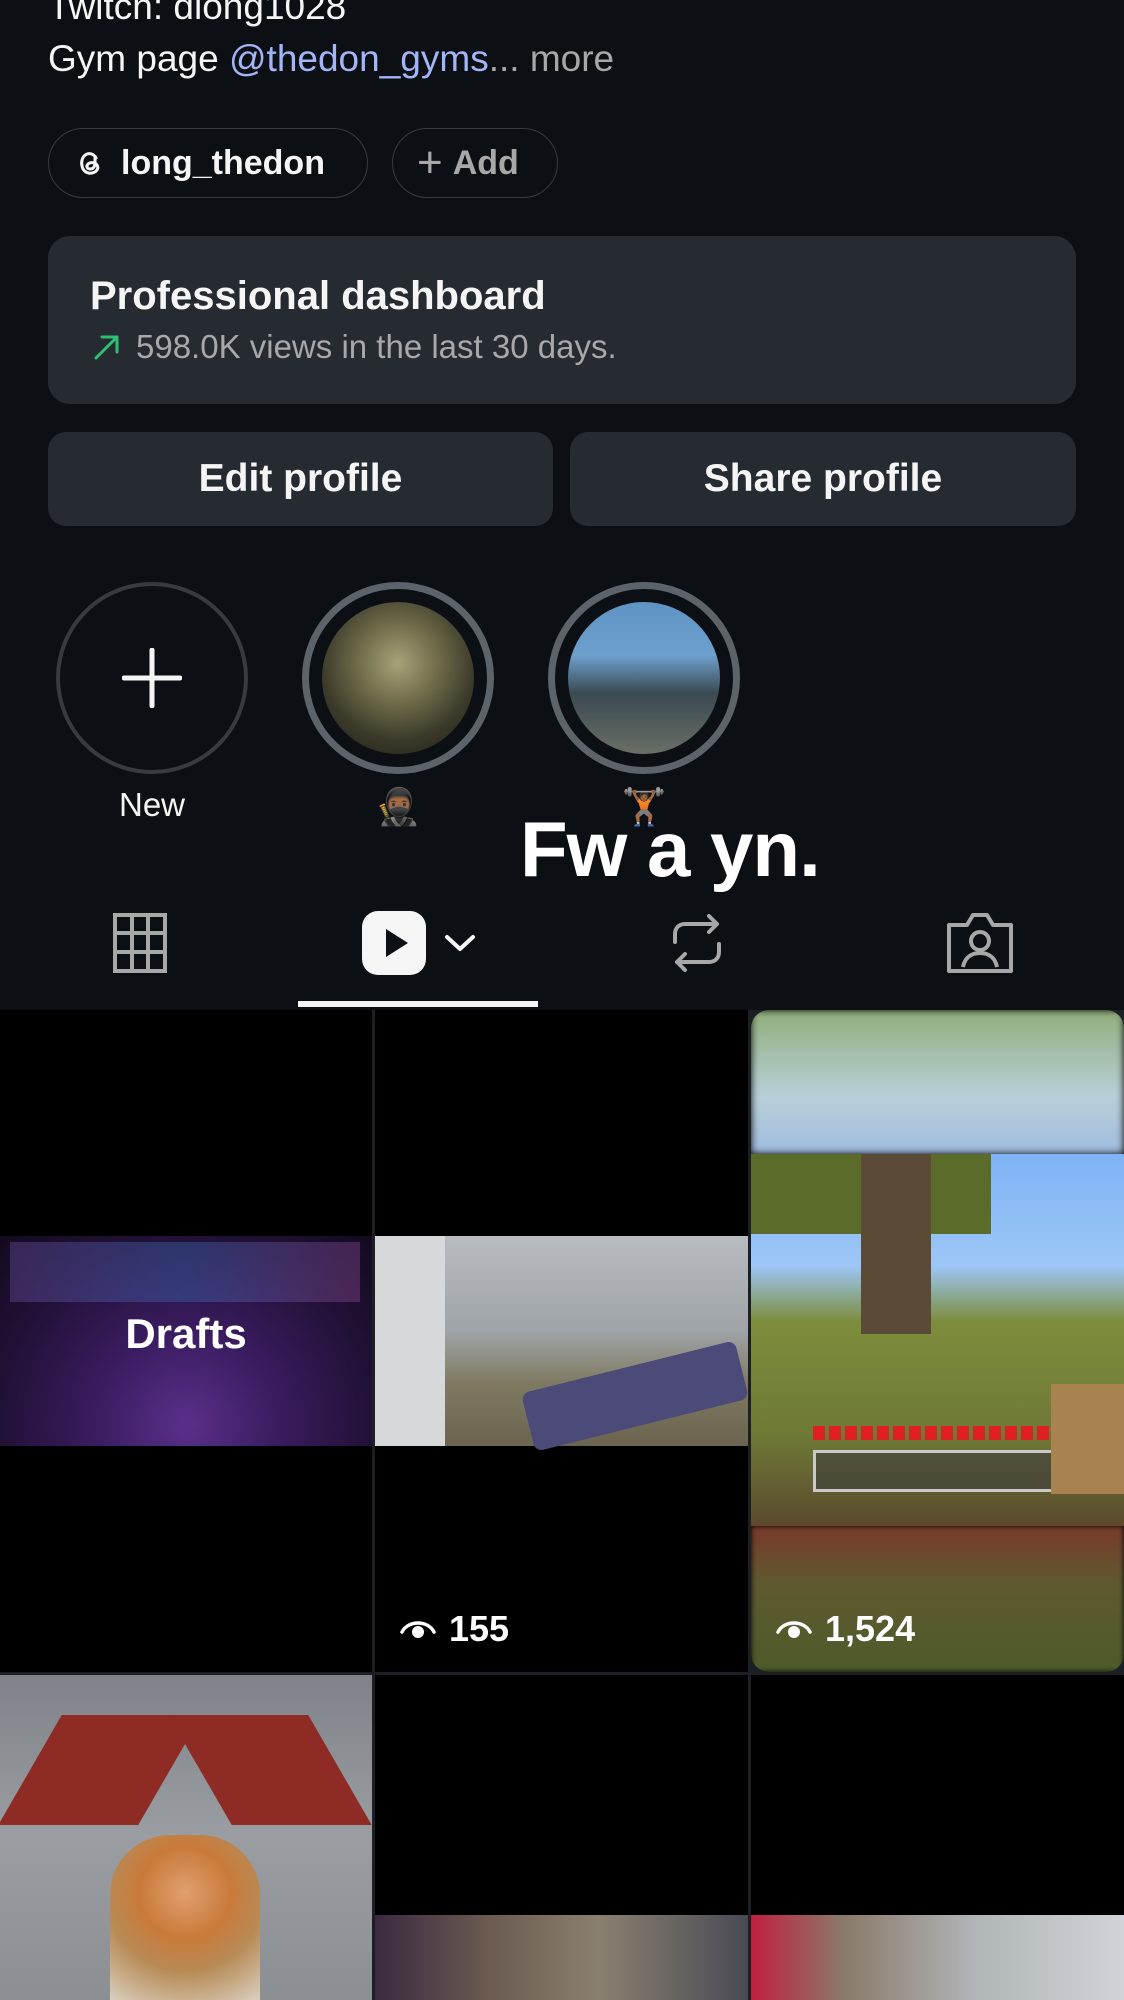 Image resolution: width=1124 pixels, height=2000 pixels. Describe the element at coordinates (870, 1628) in the screenshot. I see `views-number: 1,524` at that location.